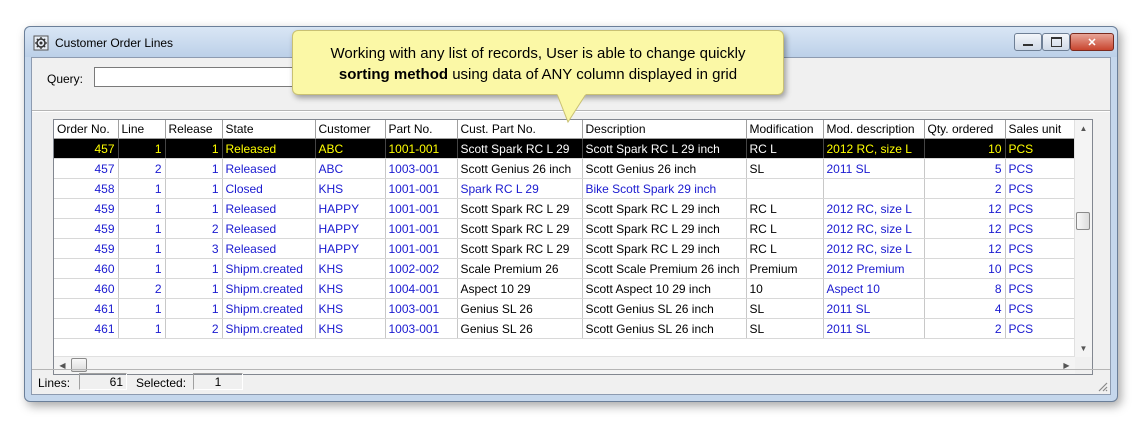 The width and height of the screenshot is (1141, 424). I want to click on column-header: Sales unit, so click(1040, 129).